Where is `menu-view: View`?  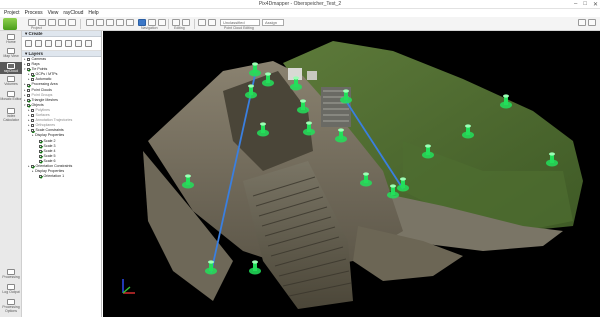
menu-view: View is located at coordinates (53, 13).